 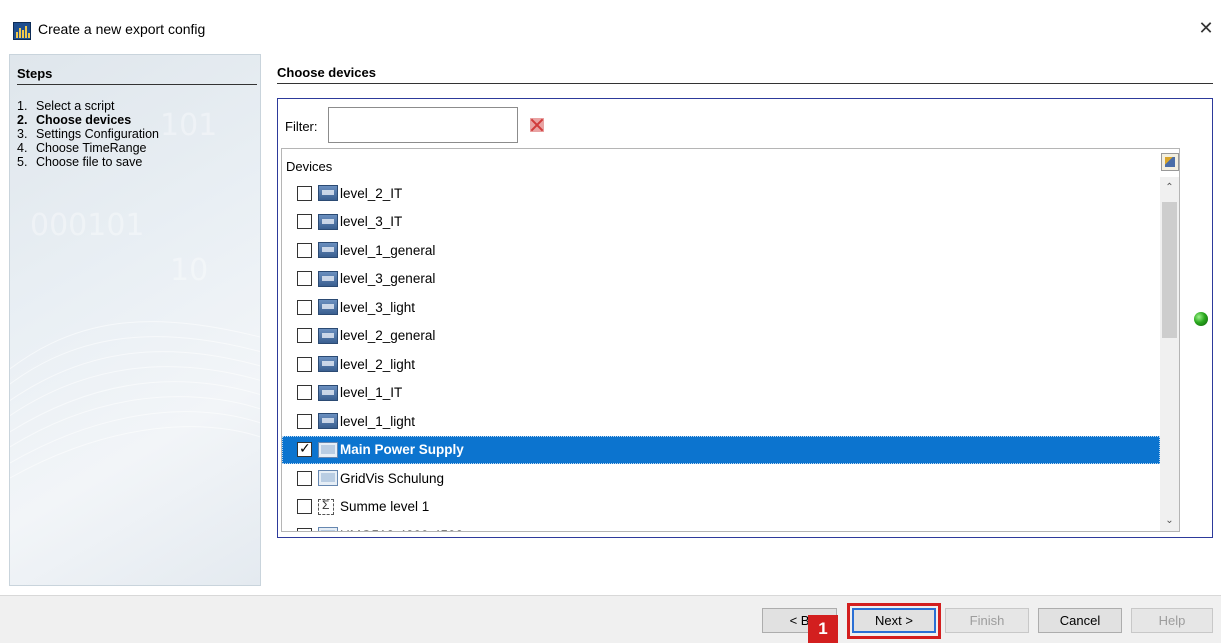 What do you see at coordinates (87, 225) in the screenshot?
I see `svg-text: 000101` at bounding box center [87, 225].